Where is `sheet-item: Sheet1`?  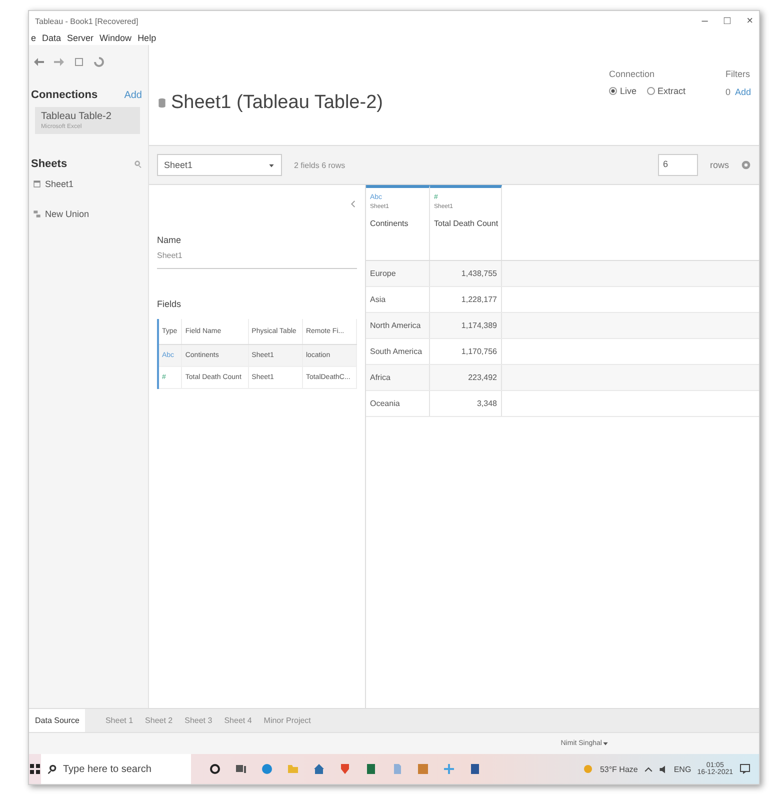
sheet-item: Sheet1 is located at coordinates (88, 184).